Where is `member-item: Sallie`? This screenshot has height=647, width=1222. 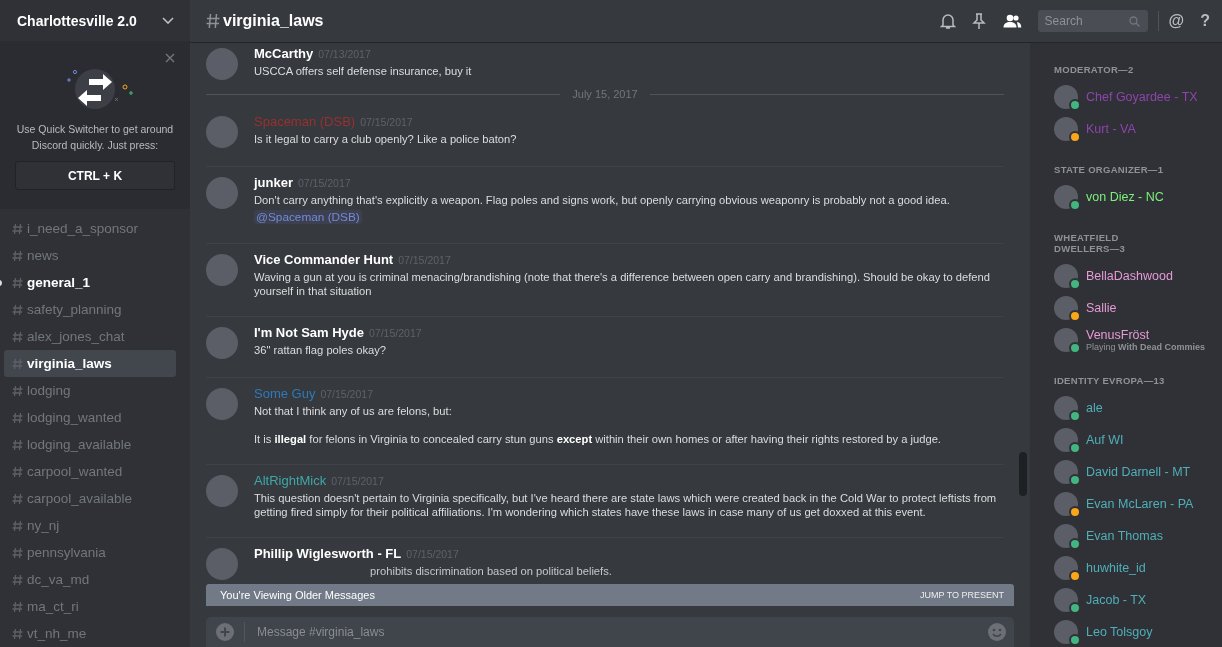 member-item: Sallie is located at coordinates (1136, 308).